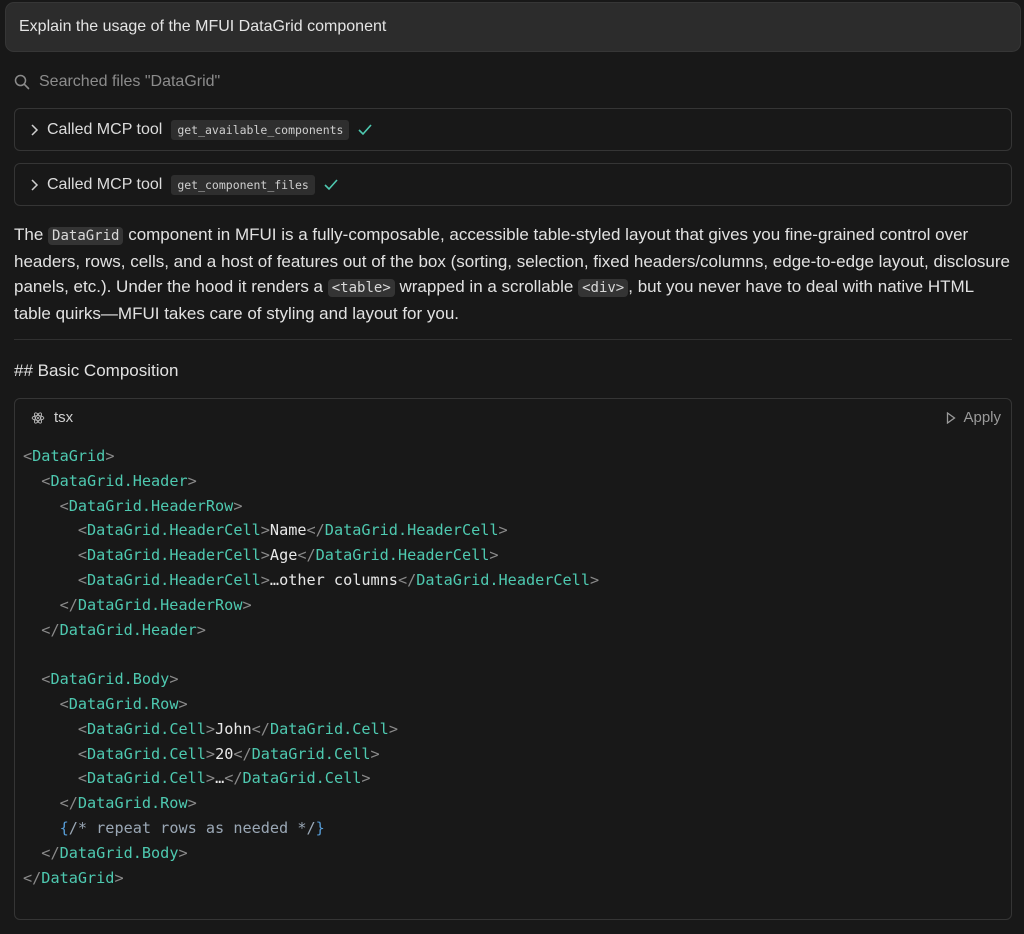  What do you see at coordinates (311, 506) in the screenshot?
I see `code-line: <DataGrid.HeaderRow>` at bounding box center [311, 506].